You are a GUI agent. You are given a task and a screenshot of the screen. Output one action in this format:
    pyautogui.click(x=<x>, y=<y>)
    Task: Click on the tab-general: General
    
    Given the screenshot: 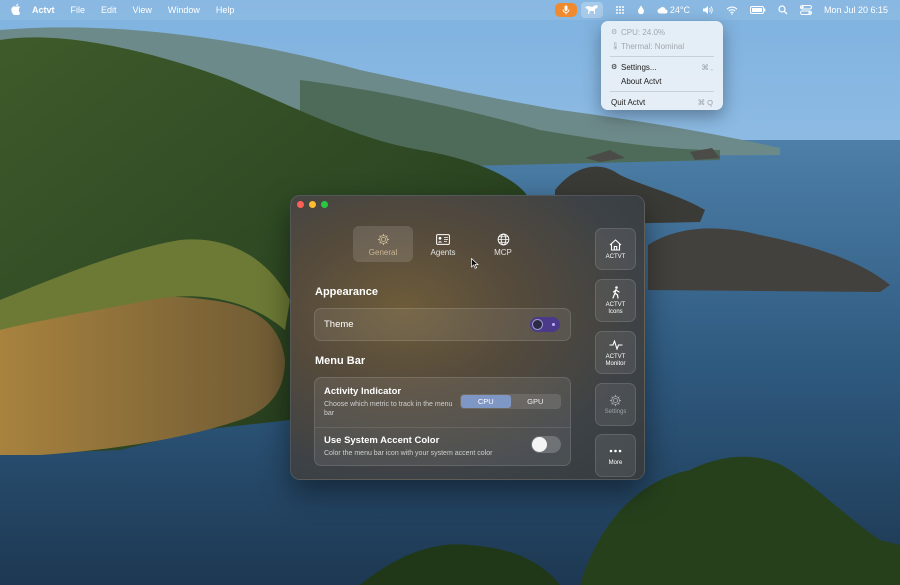 What is the action you would take?
    pyautogui.click(x=383, y=244)
    